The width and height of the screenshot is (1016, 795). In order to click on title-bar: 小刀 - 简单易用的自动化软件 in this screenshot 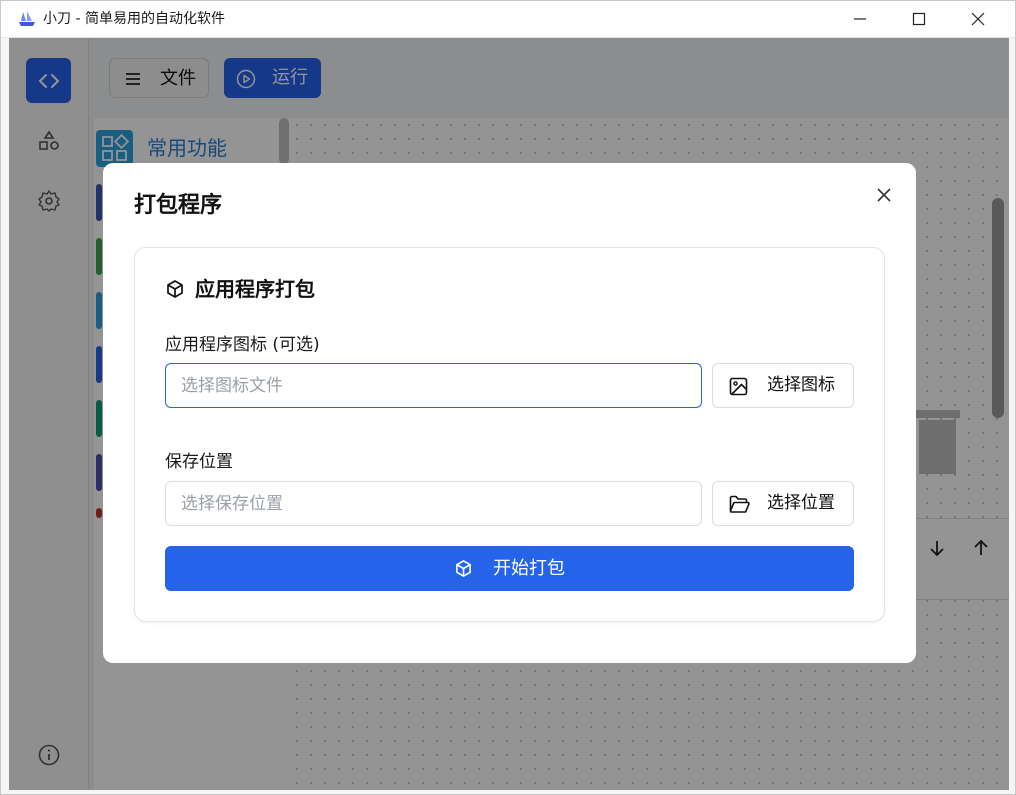, I will do `click(508, 19)`.